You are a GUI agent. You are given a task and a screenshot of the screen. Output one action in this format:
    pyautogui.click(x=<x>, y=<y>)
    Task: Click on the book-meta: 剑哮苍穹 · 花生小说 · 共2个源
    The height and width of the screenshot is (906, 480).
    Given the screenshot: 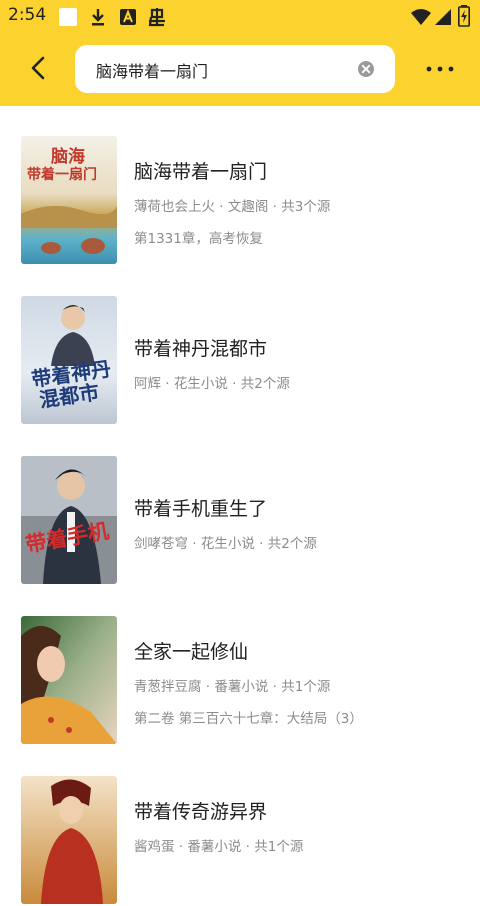 What is the action you would take?
    pyautogui.click(x=225, y=544)
    